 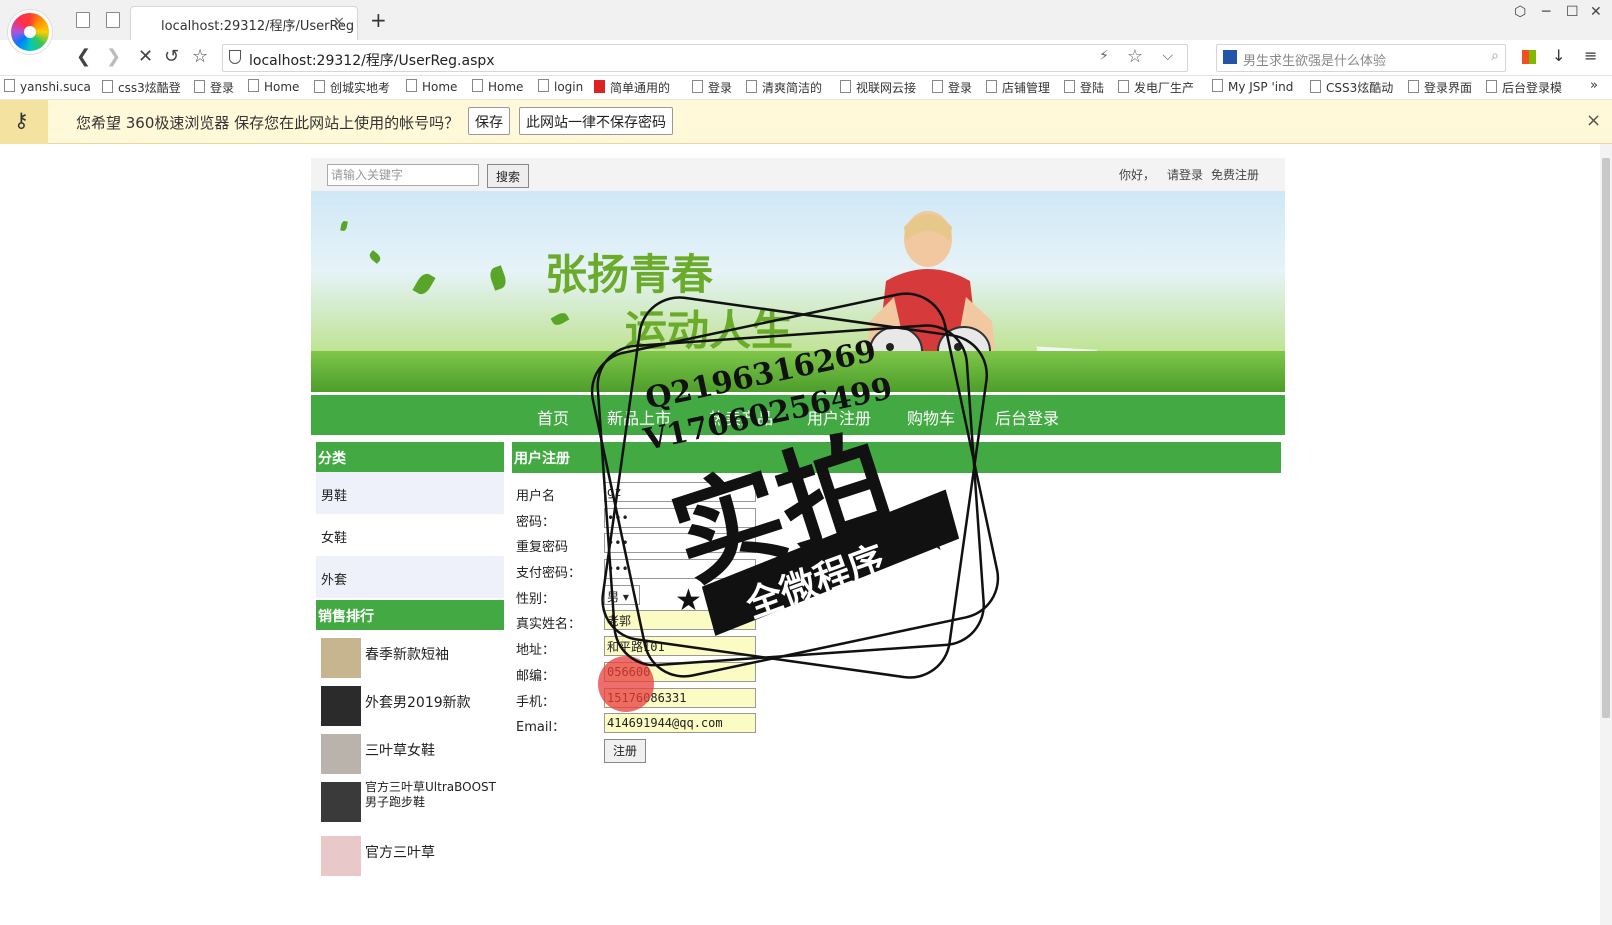 What do you see at coordinates (1495, 56) in the screenshot?
I see `search-icon: ⌕` at bounding box center [1495, 56].